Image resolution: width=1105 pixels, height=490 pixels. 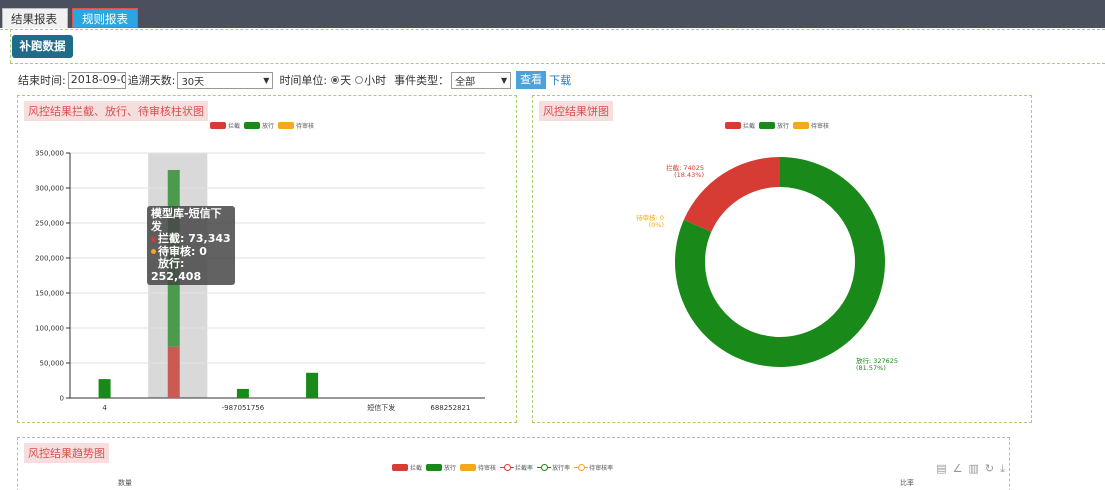 What do you see at coordinates (153, 264) in the screenshot?
I see `tooltip-dot-pass` at bounding box center [153, 264].